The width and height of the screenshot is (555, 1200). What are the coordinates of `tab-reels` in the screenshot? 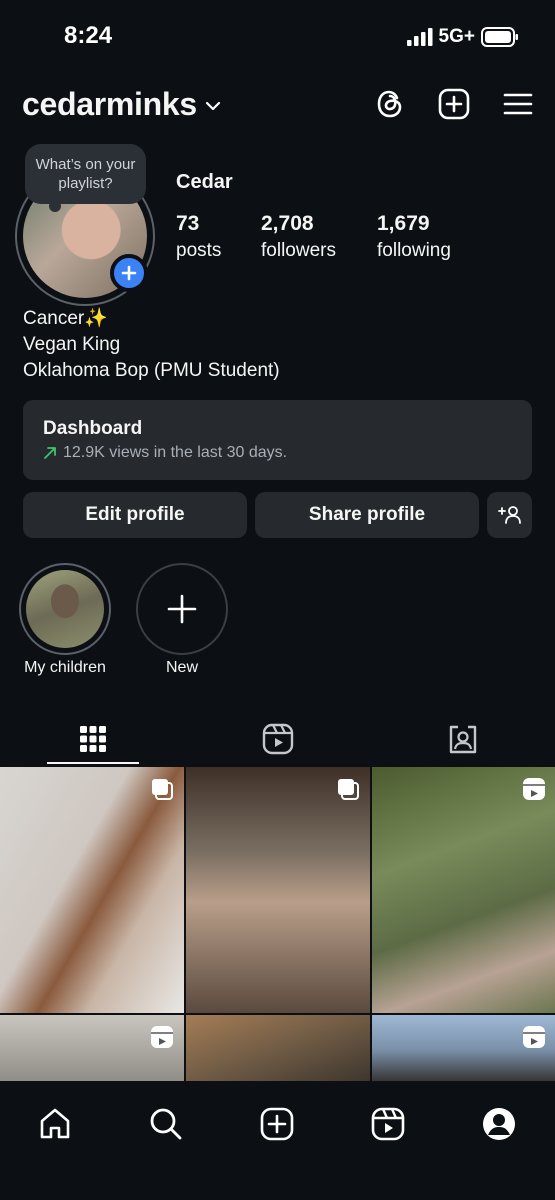 It's located at (277, 739).